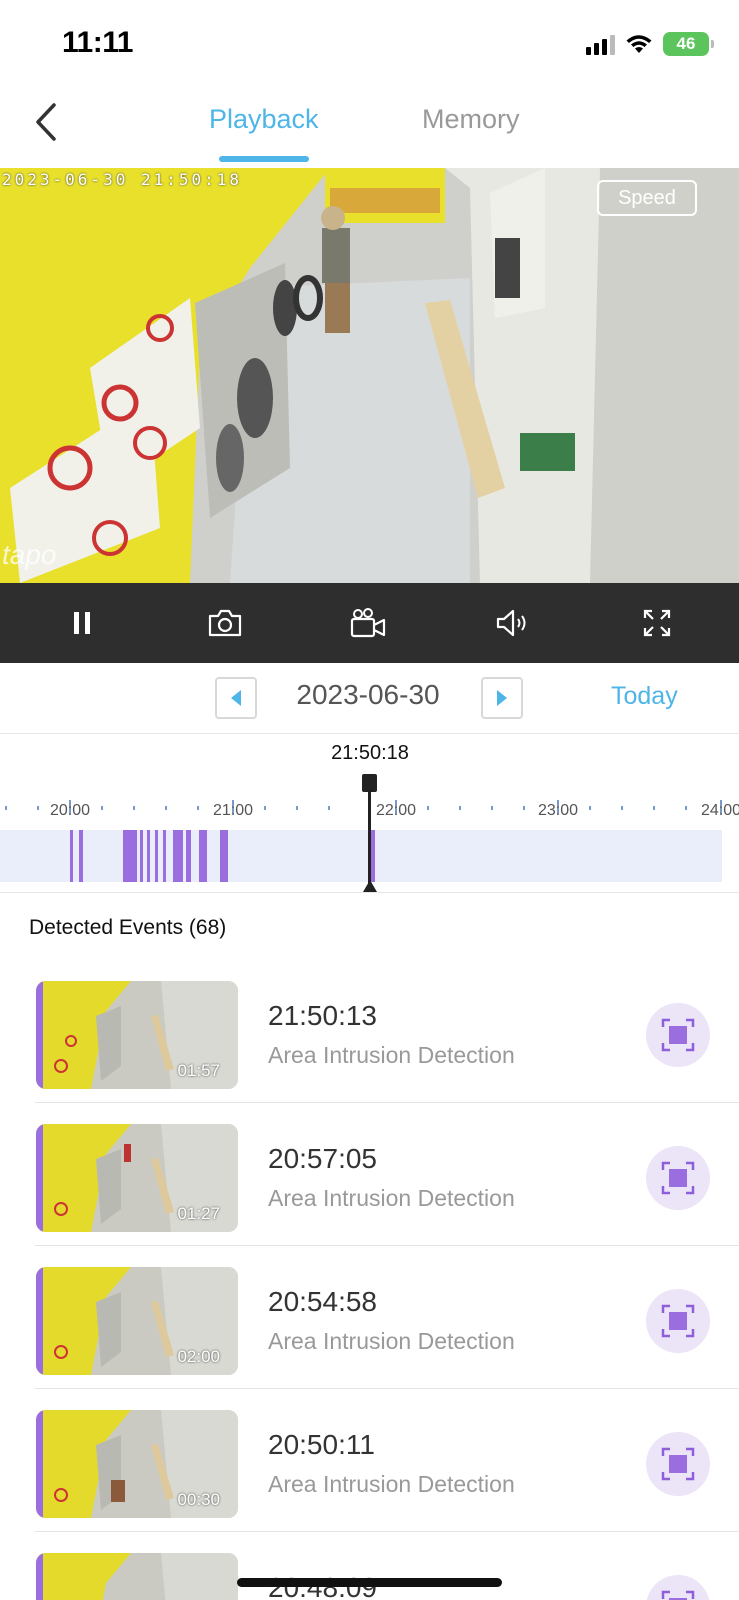 This screenshot has height=1600, width=739. I want to click on battery-icon: 46, so click(688, 44).